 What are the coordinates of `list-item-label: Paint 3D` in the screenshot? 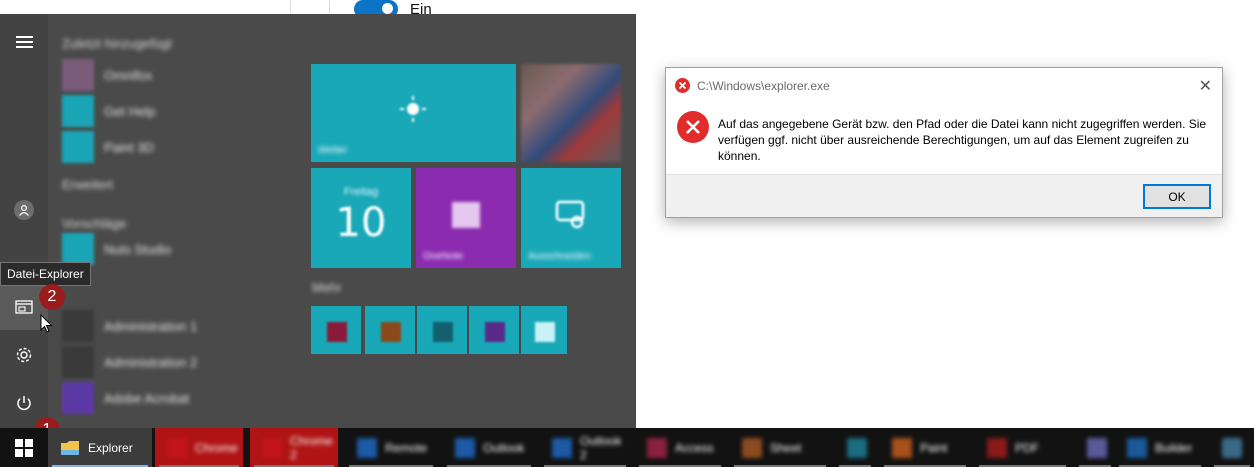 It's located at (129, 147).